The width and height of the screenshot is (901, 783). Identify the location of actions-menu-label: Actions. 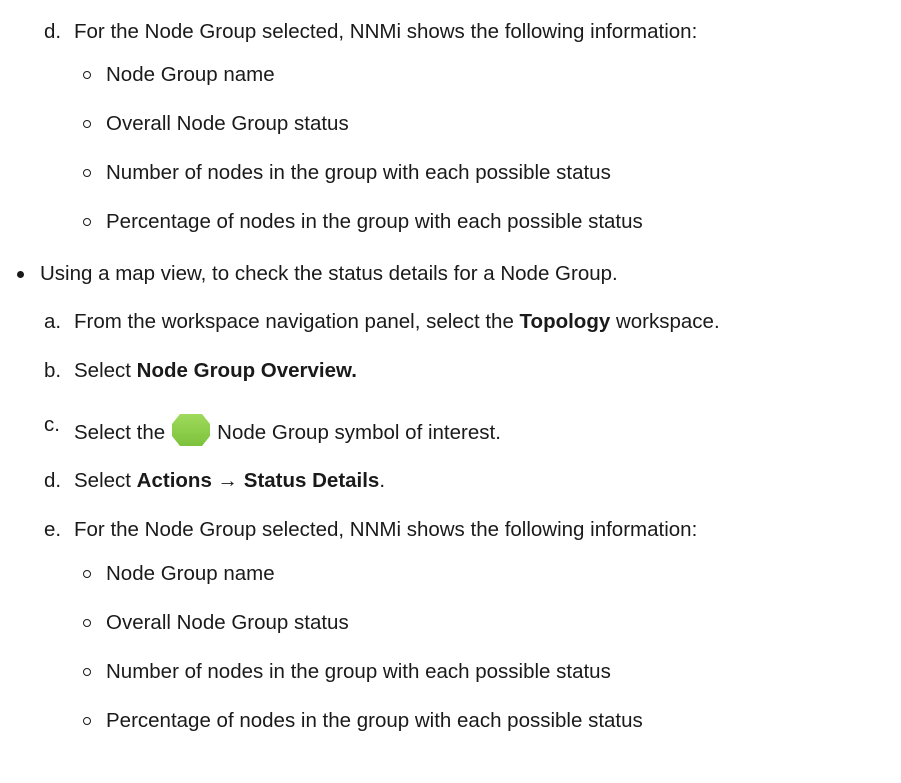
(174, 480).